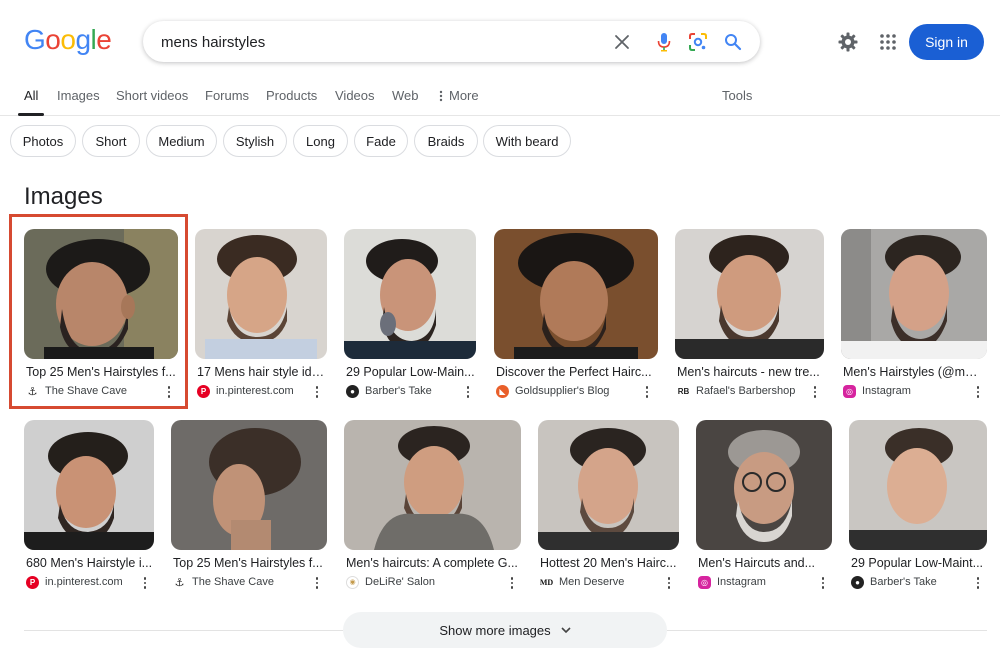 This screenshot has height=659, width=1000. What do you see at coordinates (502, 391) in the screenshot?
I see `goldsupplier-icon: ◣` at bounding box center [502, 391].